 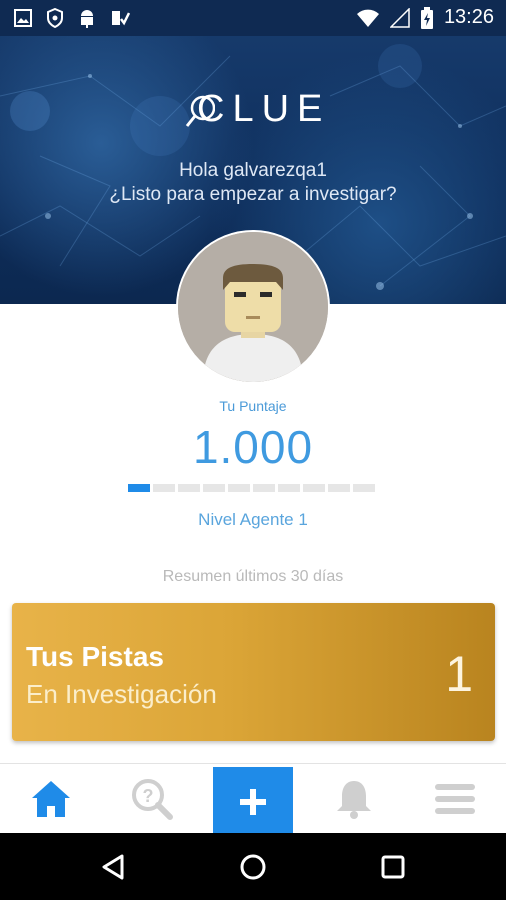 I want to click on logo-text: CLUE, so click(x=264, y=109).